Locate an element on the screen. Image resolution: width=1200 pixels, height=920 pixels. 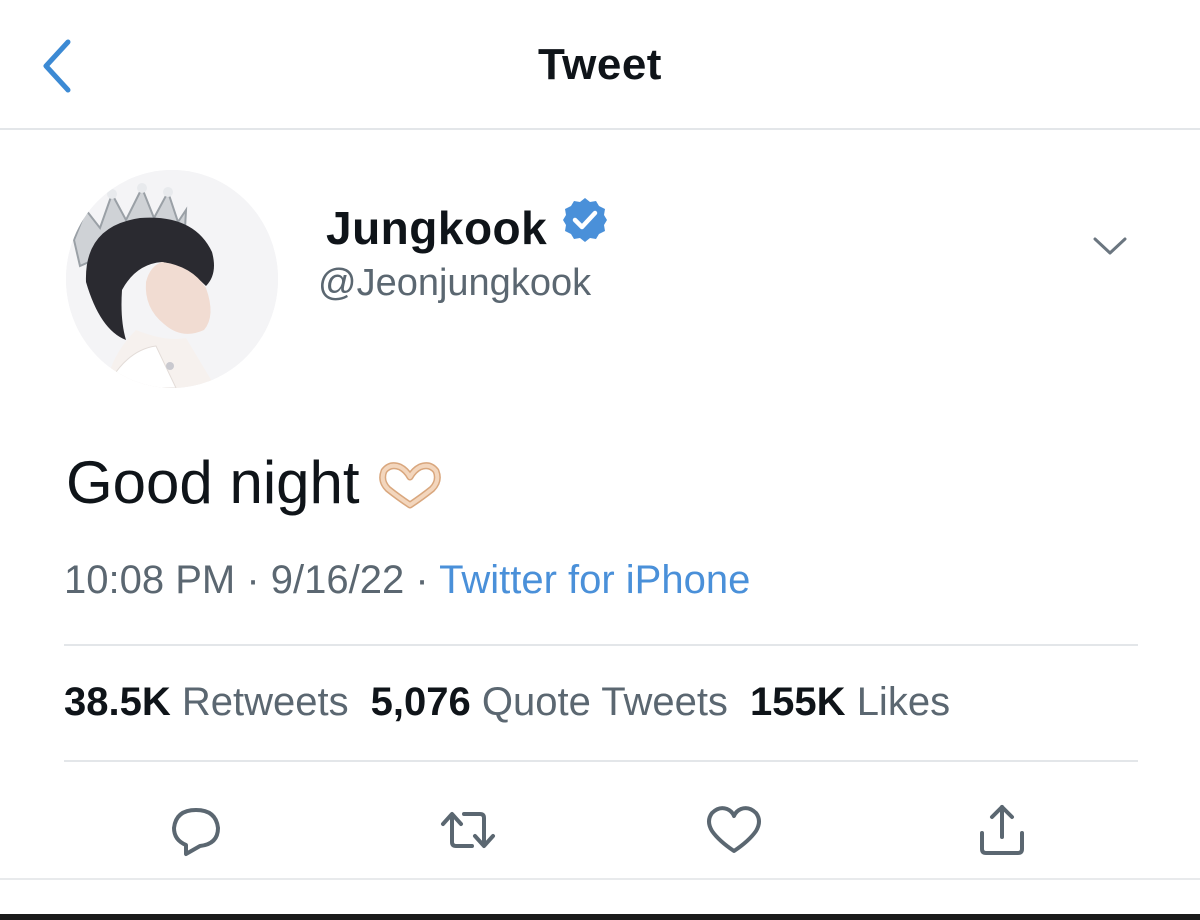
reply-icon is located at coordinates (196, 832).